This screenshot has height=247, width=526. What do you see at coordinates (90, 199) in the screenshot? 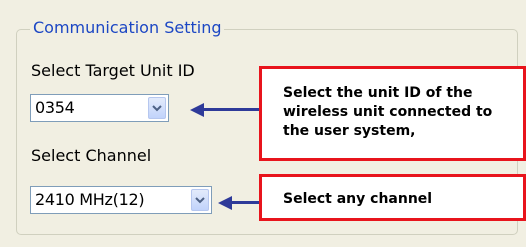
I see `channel-value: 2410 MHz(12)` at bounding box center [90, 199].